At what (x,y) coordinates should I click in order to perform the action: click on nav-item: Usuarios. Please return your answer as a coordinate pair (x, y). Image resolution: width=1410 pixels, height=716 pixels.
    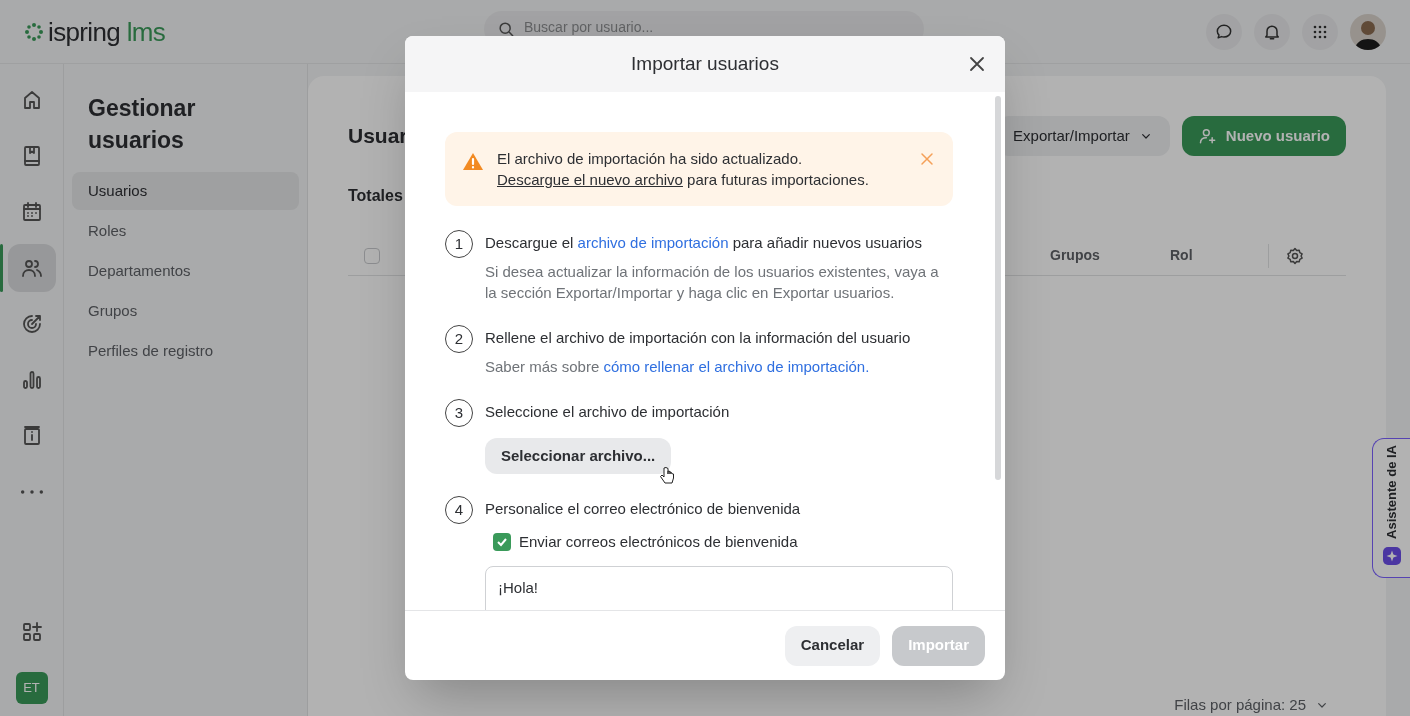
    Looking at the image, I should click on (185, 191).